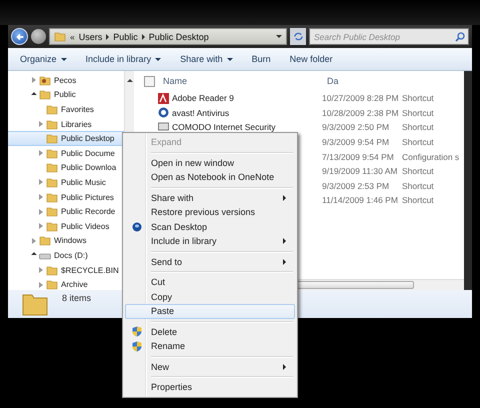  I want to click on menu-item: Open in new window, so click(210, 163).